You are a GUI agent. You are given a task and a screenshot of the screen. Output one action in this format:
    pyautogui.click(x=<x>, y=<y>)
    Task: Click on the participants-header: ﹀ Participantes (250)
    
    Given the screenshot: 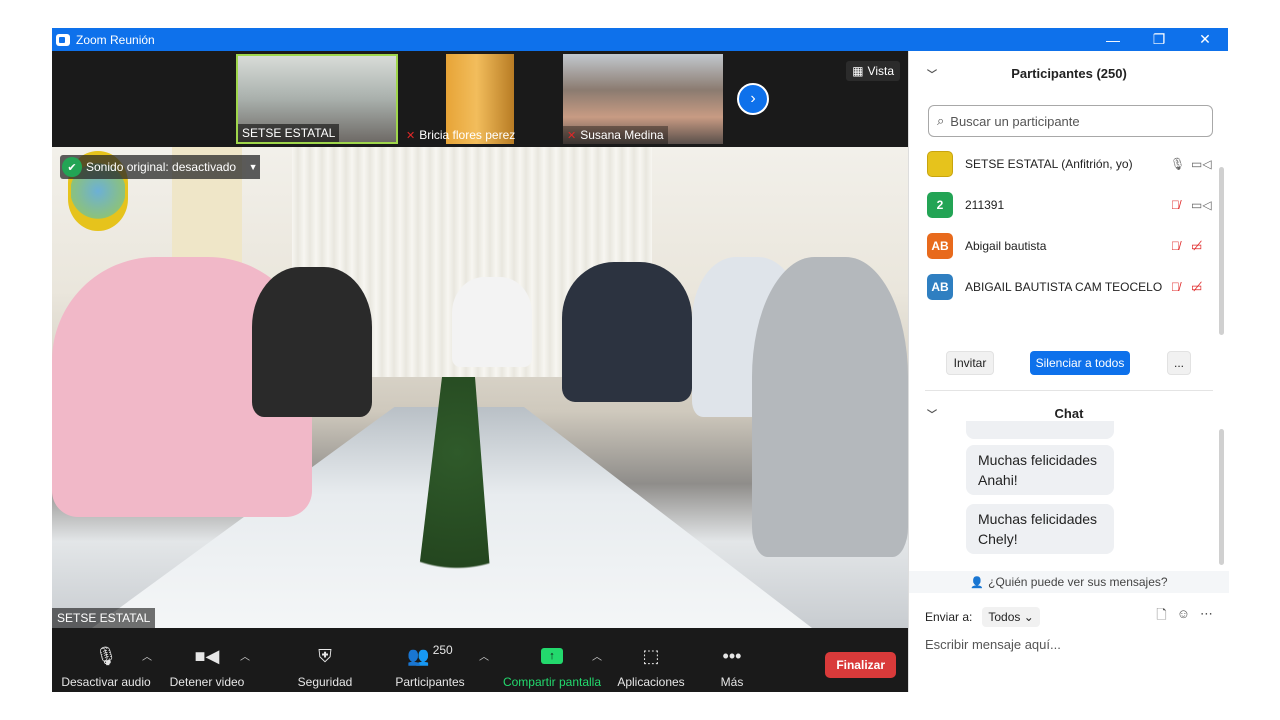 What is the action you would take?
    pyautogui.click(x=1069, y=73)
    